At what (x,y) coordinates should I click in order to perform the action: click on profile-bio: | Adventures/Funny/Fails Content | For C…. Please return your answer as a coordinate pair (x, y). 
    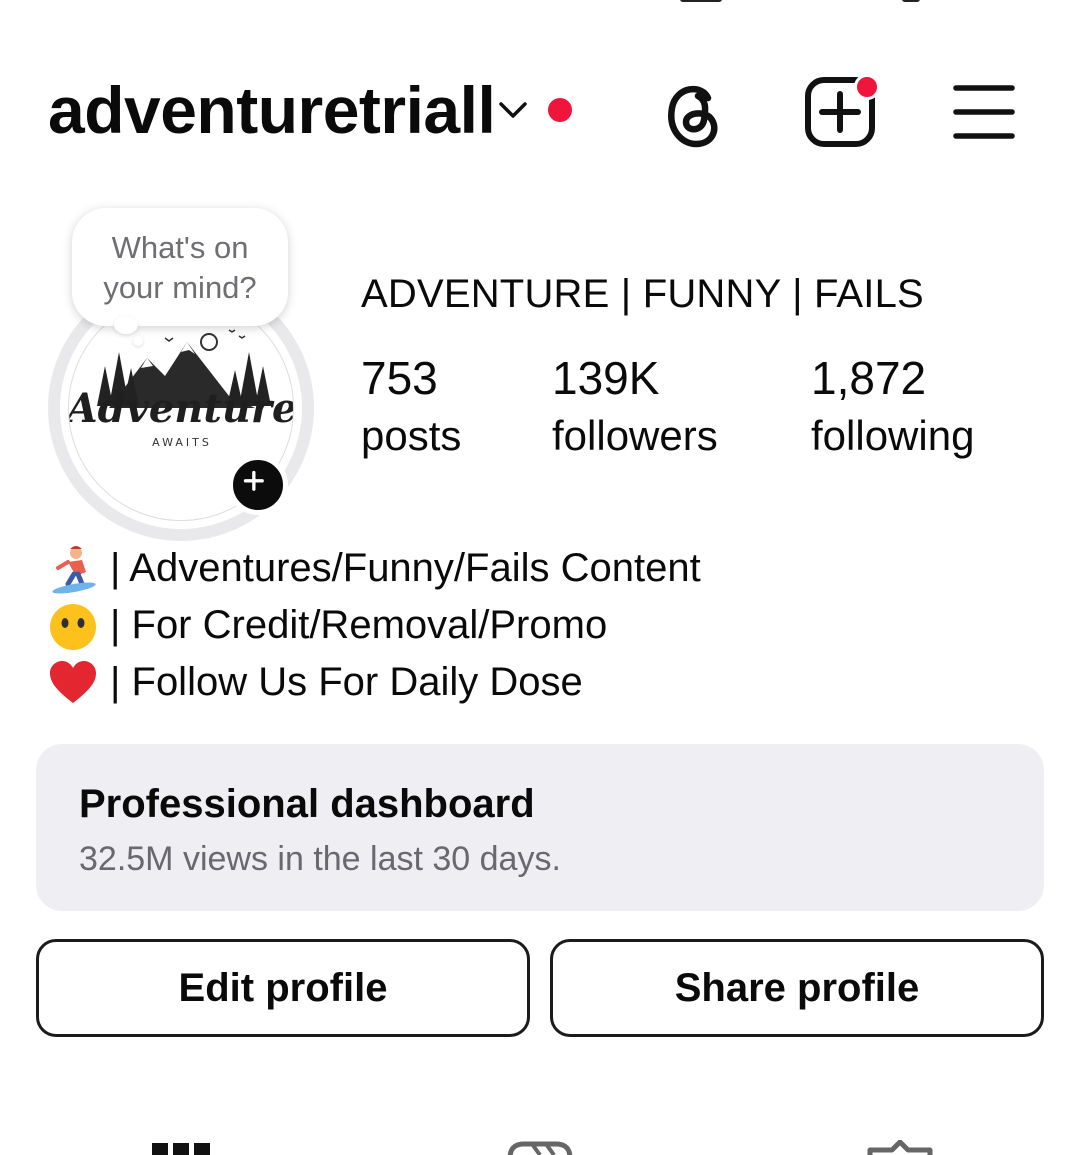
    Looking at the image, I should click on (374, 625).